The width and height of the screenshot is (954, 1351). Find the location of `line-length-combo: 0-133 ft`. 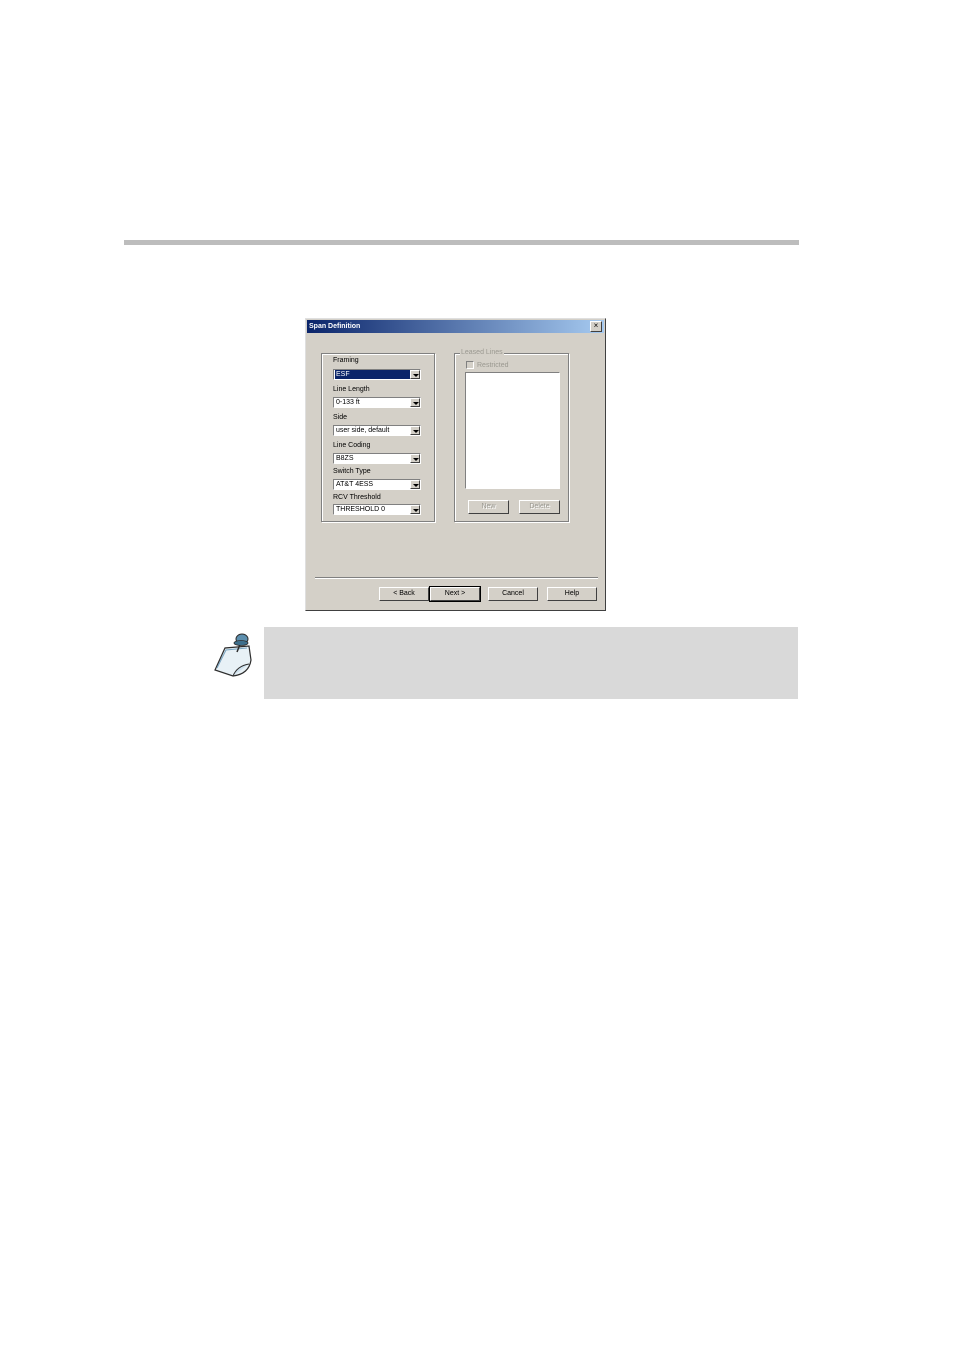

line-length-combo: 0-133 ft is located at coordinates (377, 402).